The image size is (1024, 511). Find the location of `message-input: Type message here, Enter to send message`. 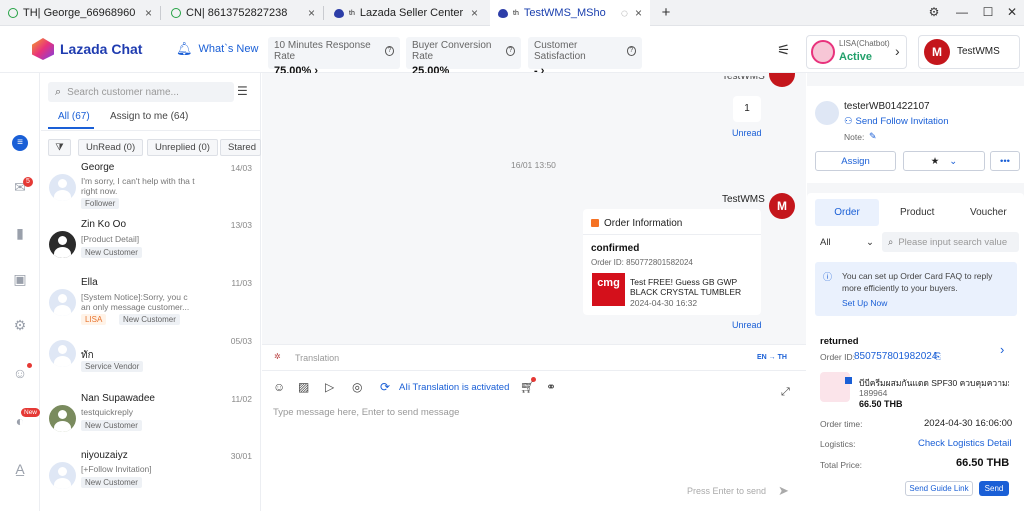

message-input: Type message here, Enter to send message is located at coordinates (366, 412).